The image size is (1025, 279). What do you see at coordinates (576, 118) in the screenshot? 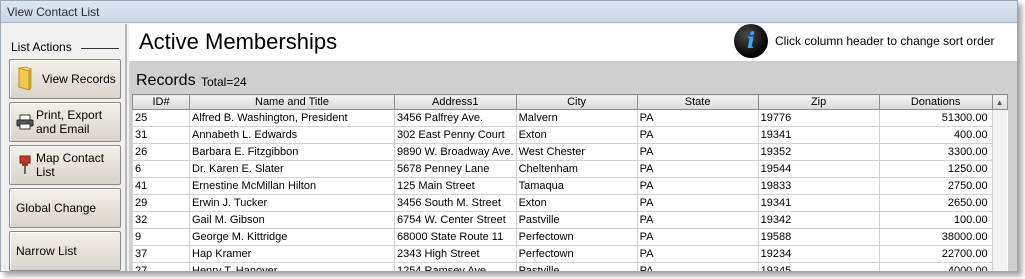
I see `cell-city: Malvern` at bounding box center [576, 118].